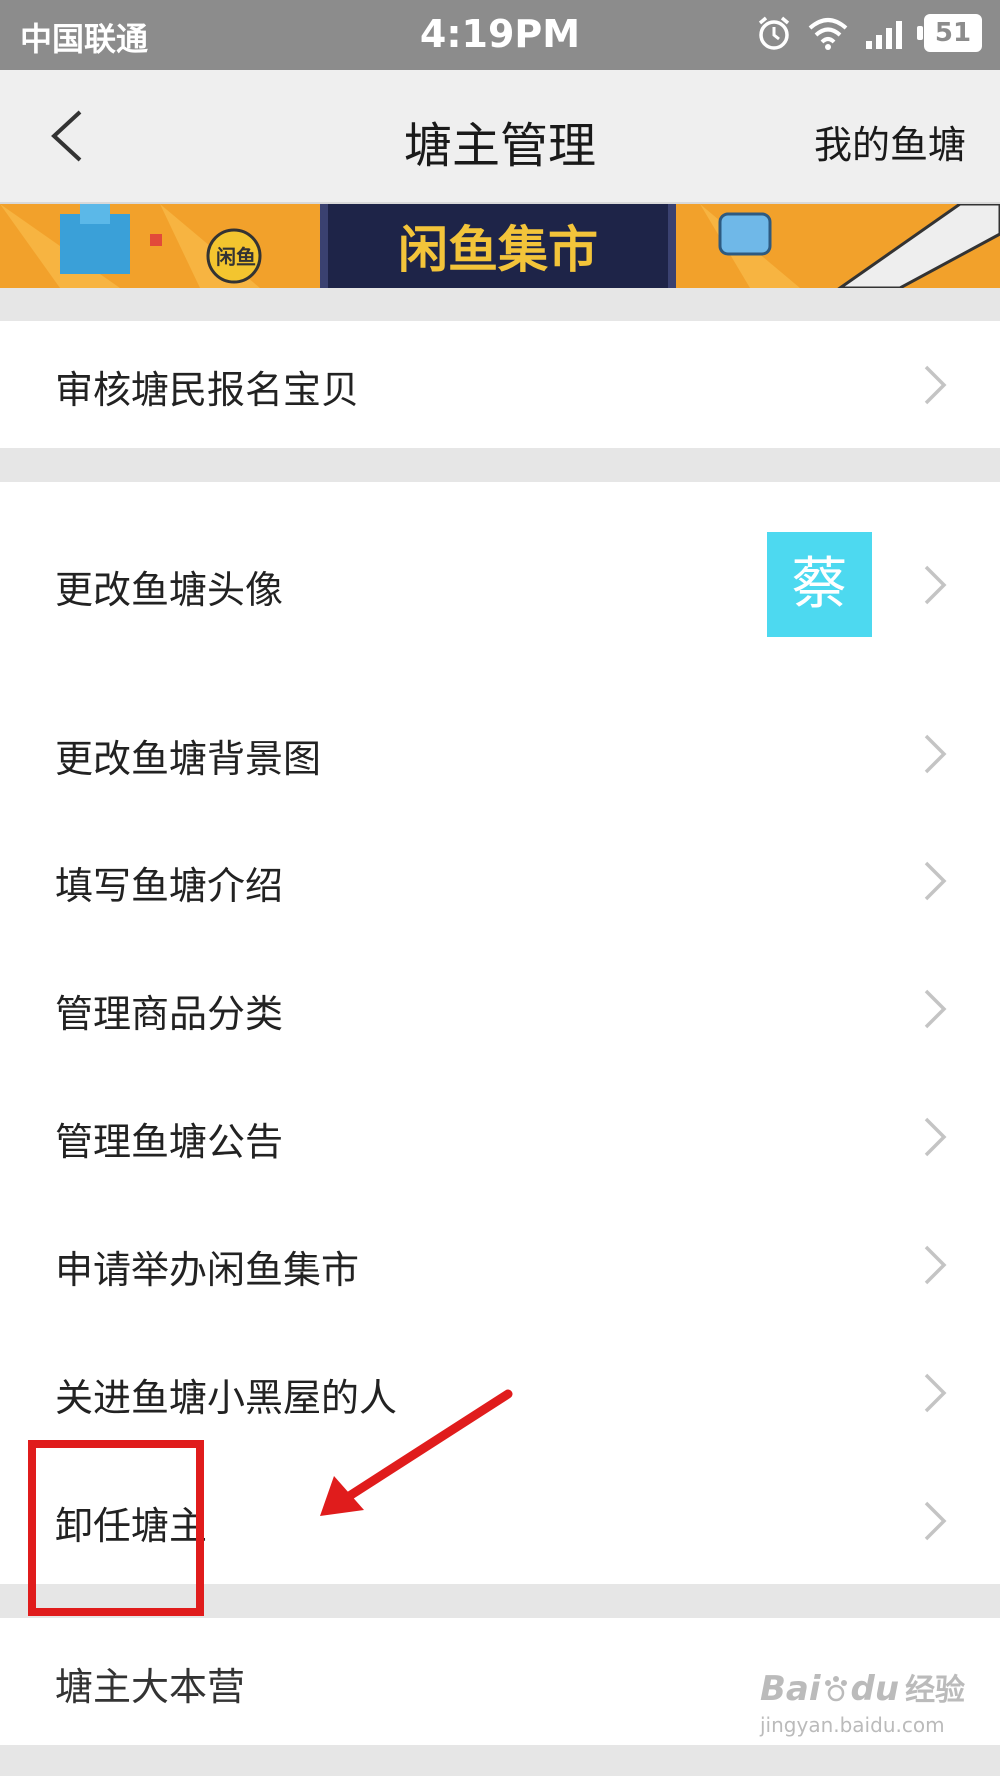 This screenshot has height=1776, width=1000. What do you see at coordinates (875, 1689) in the screenshot?
I see `watermark-brand2: du` at bounding box center [875, 1689].